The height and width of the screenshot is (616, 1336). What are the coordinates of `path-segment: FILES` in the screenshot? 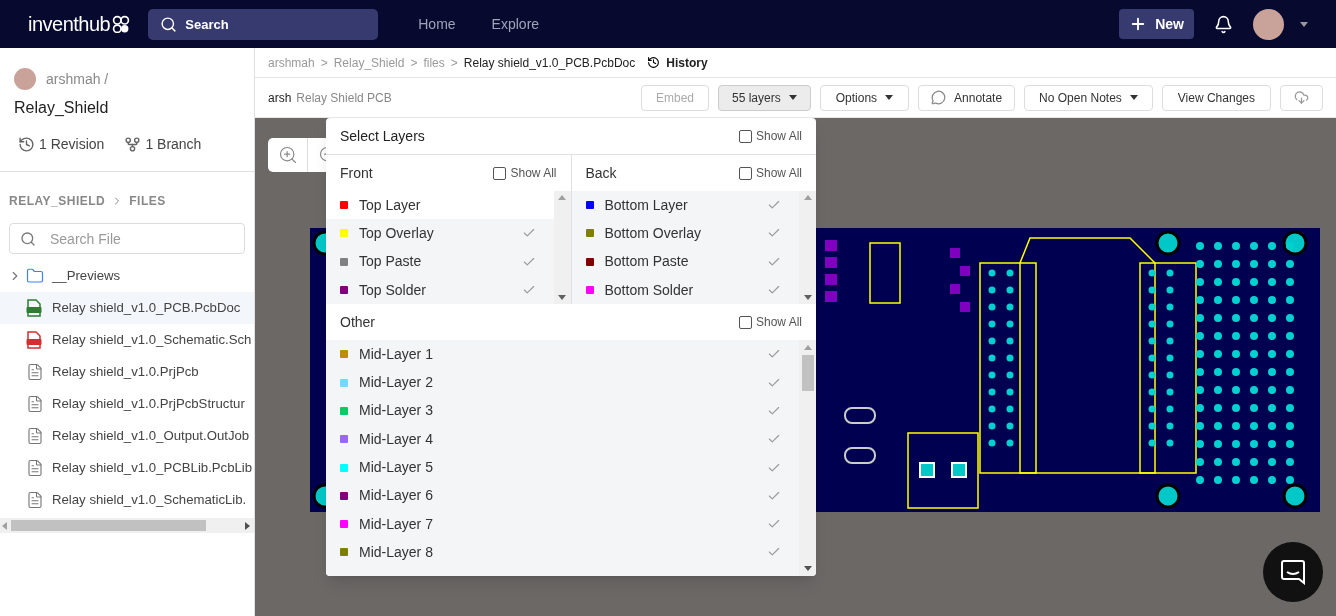 It's located at (147, 201).